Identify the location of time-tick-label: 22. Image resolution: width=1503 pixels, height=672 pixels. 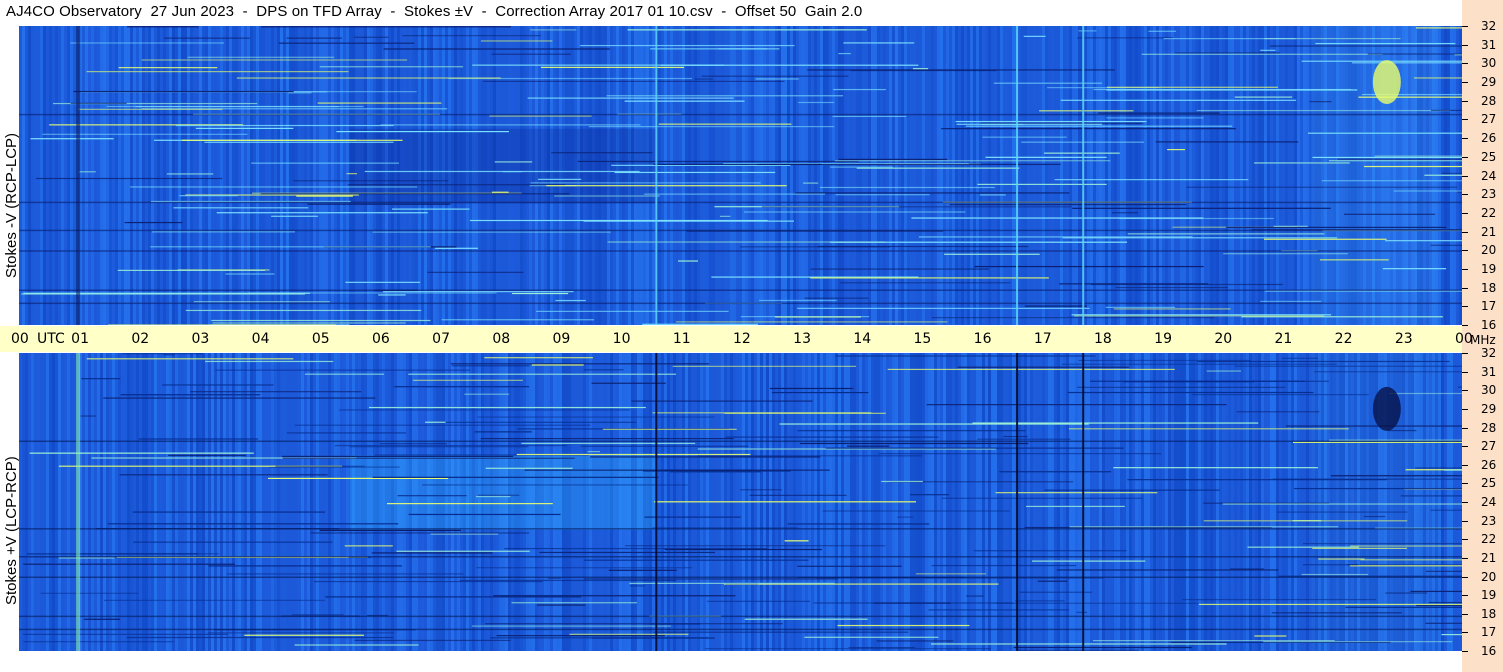
(1343, 339).